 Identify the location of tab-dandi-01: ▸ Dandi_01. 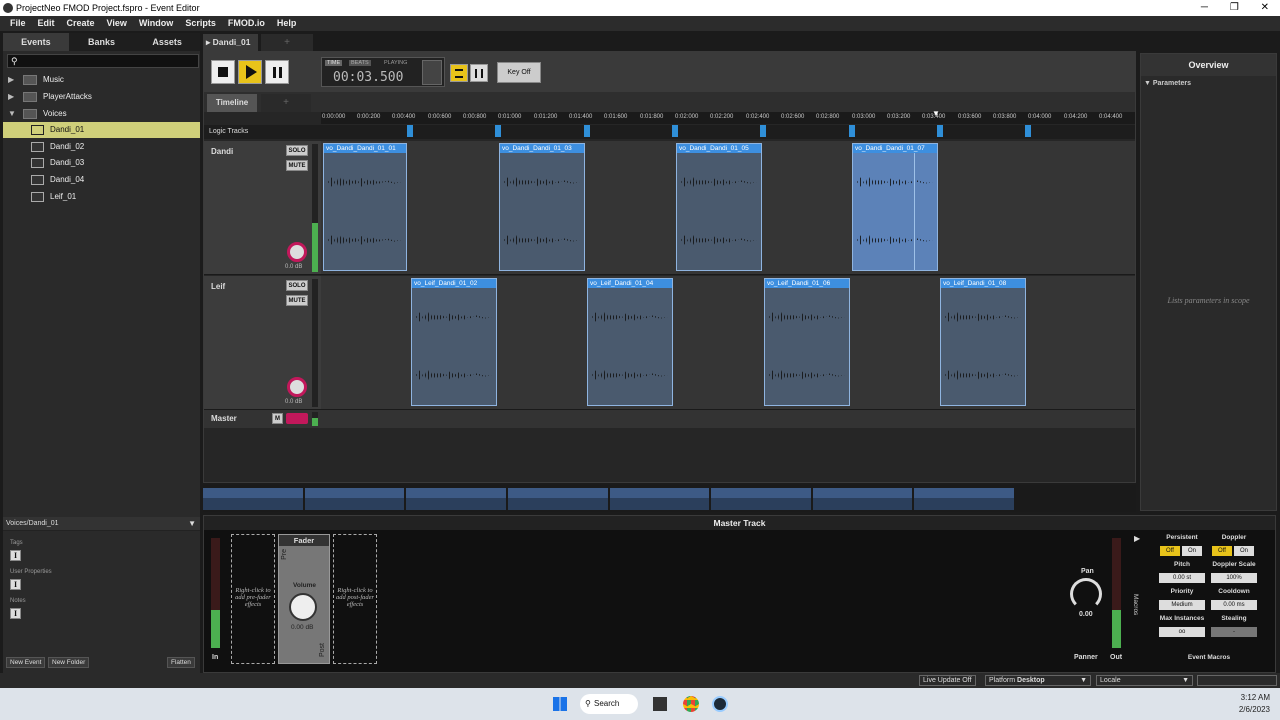
(230, 42).